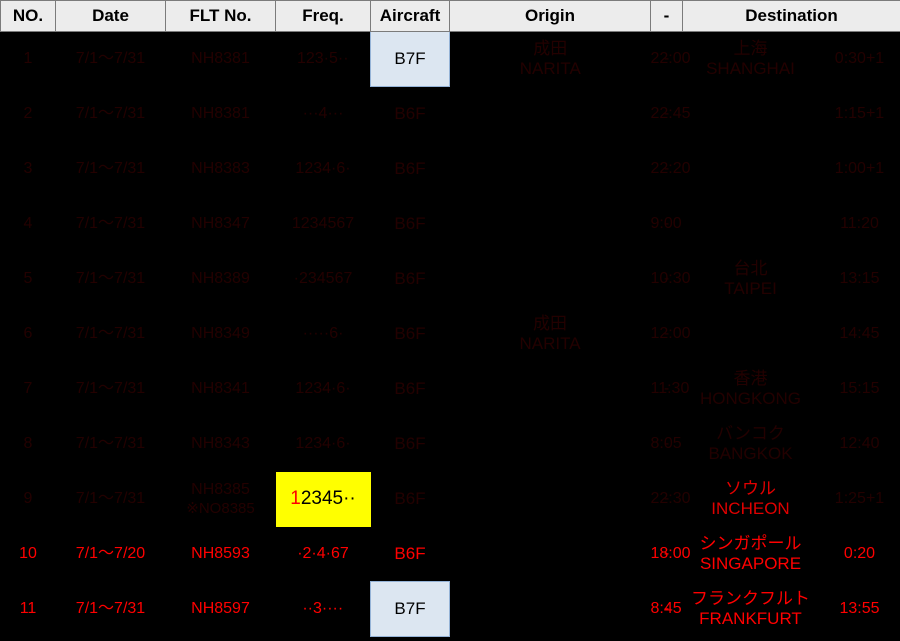  What do you see at coordinates (323, 224) in the screenshot?
I see `cell-freq: 1234567` at bounding box center [323, 224].